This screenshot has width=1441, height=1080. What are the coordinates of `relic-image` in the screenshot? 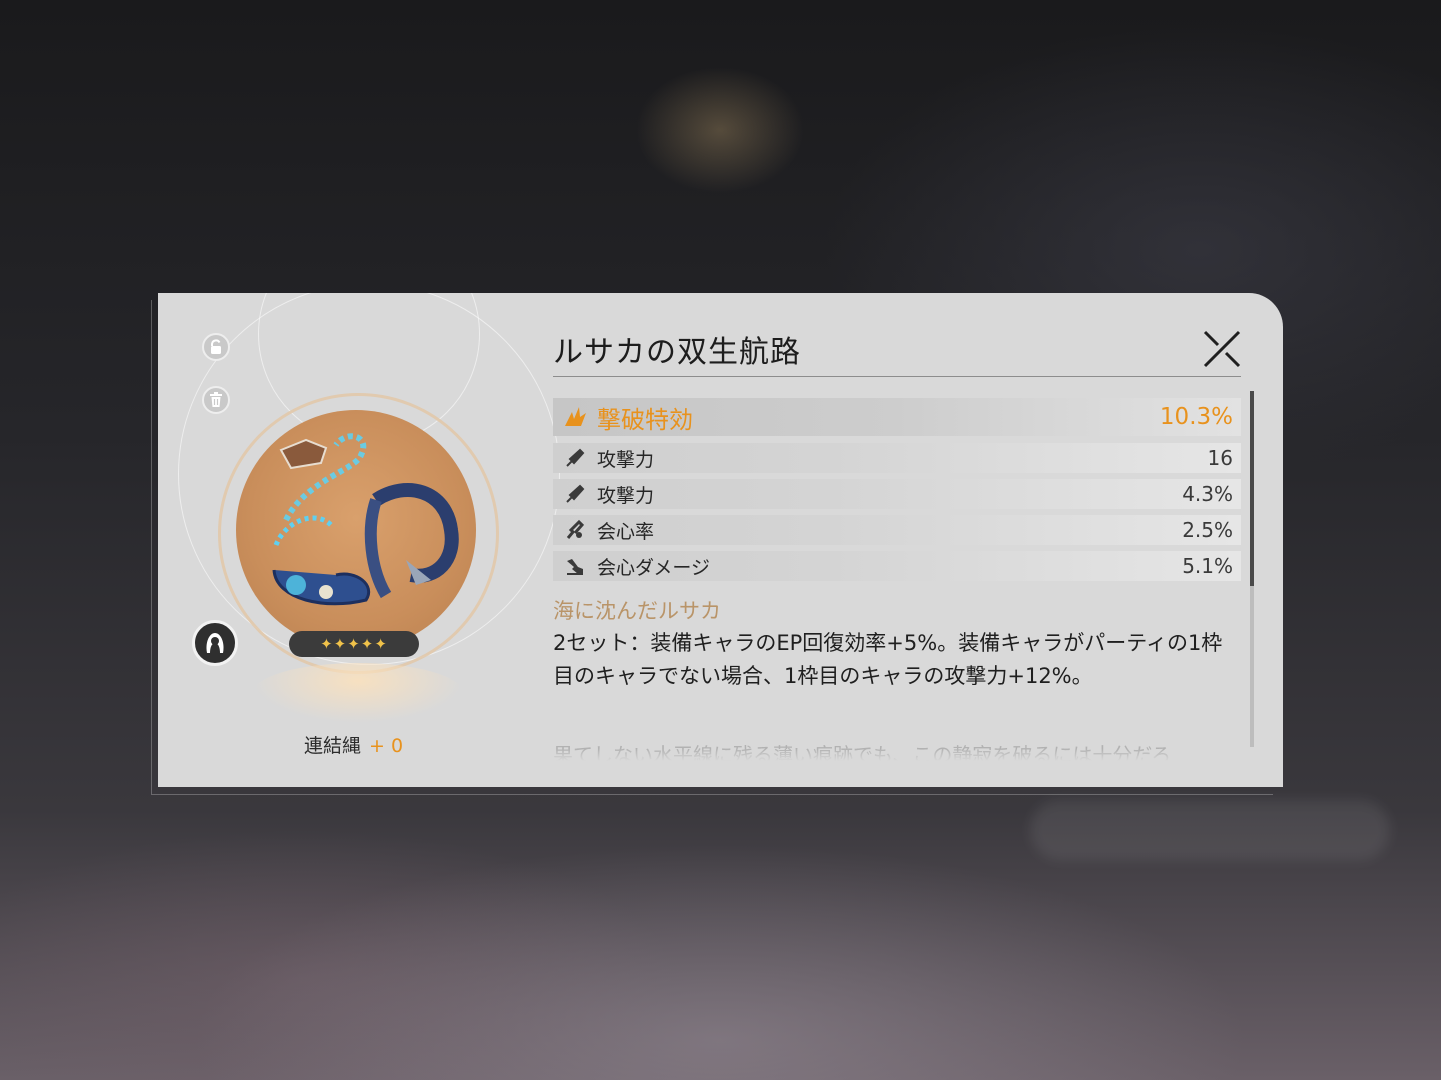 It's located at (356, 530).